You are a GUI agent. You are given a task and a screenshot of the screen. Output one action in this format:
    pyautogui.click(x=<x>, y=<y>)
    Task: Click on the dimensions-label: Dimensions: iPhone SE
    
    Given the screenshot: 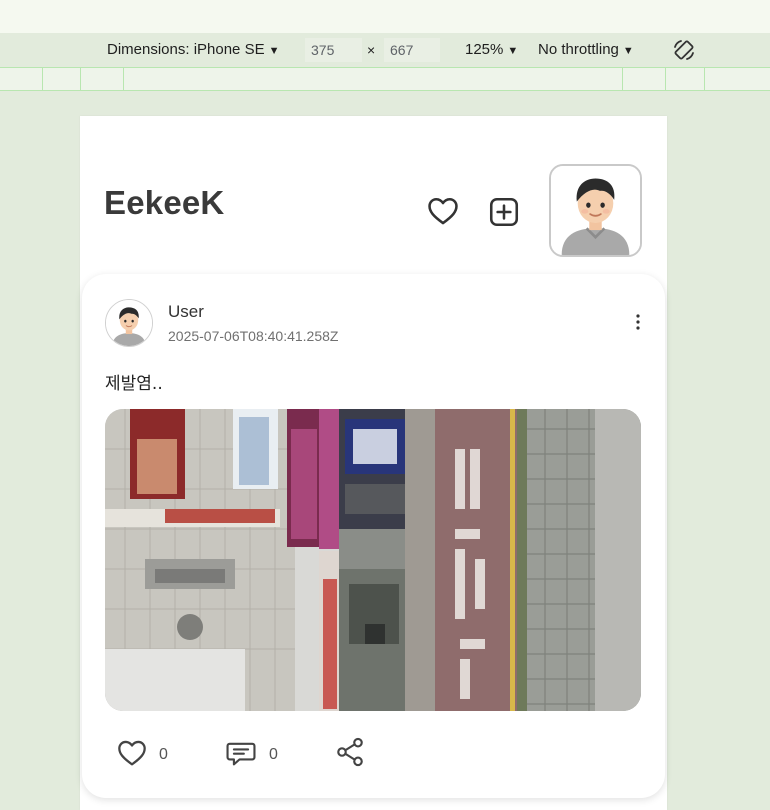 What is the action you would take?
    pyautogui.click(x=186, y=49)
    